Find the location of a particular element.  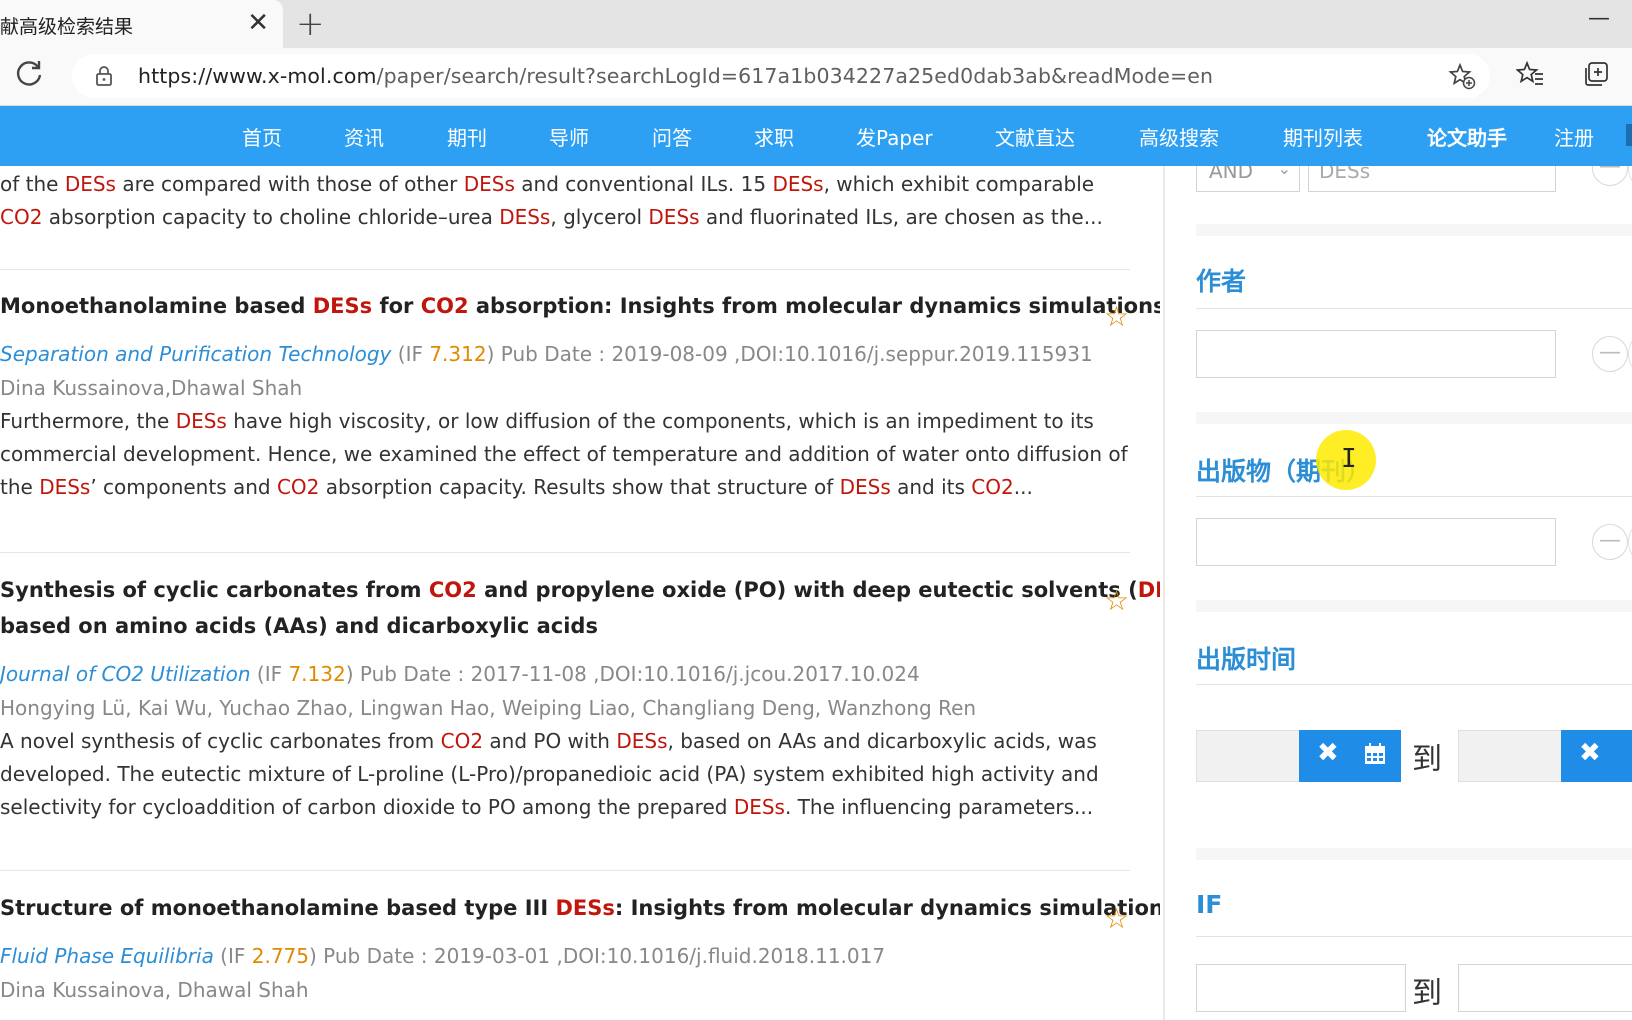

text: for is located at coordinates (396, 306).